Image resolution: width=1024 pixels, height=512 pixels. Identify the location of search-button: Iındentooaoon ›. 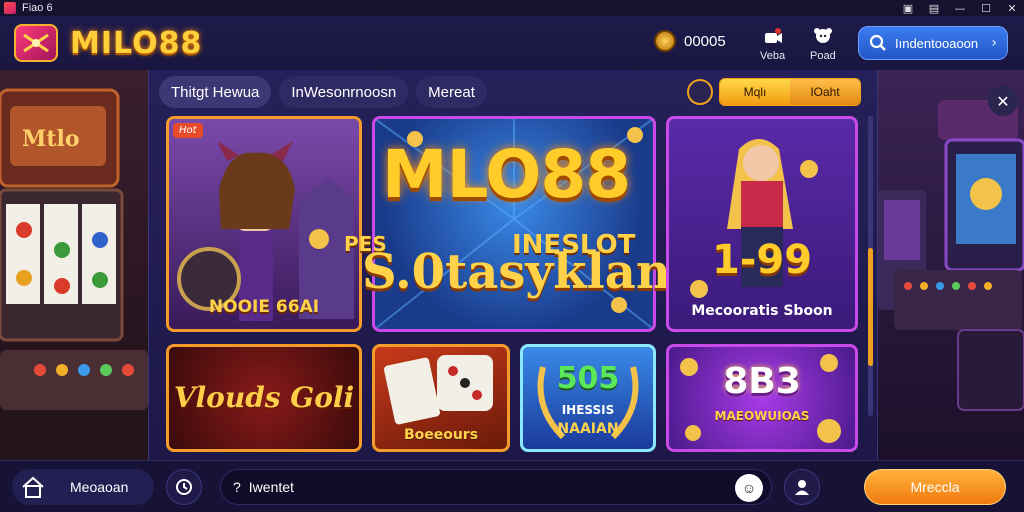
(933, 43).